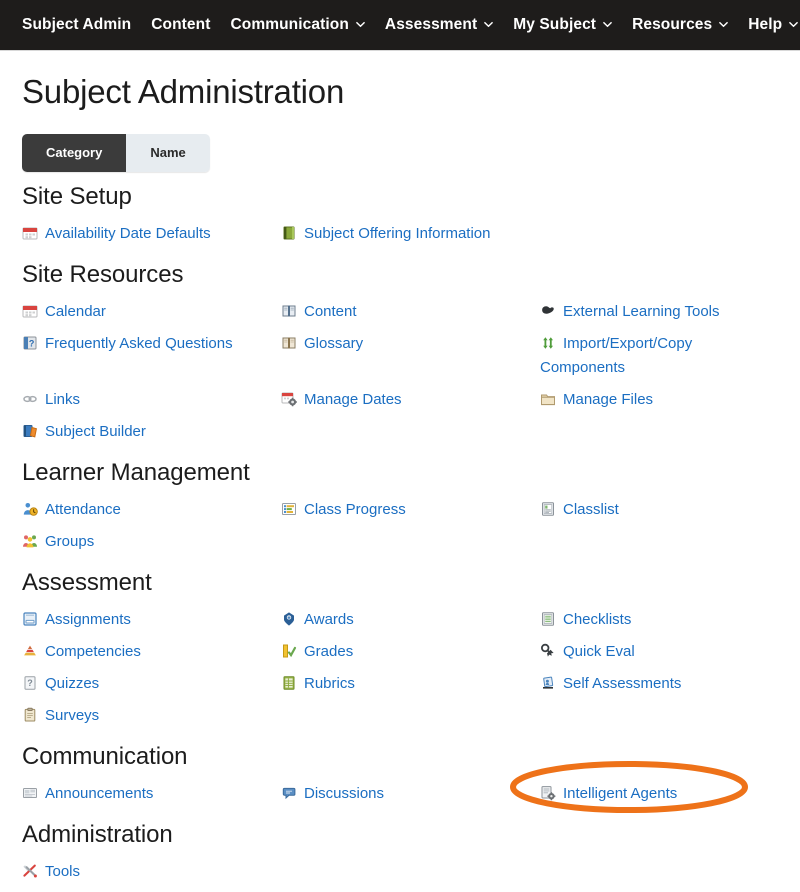 This screenshot has height=892, width=800. I want to click on tool-link-label: Discussions, so click(344, 793).